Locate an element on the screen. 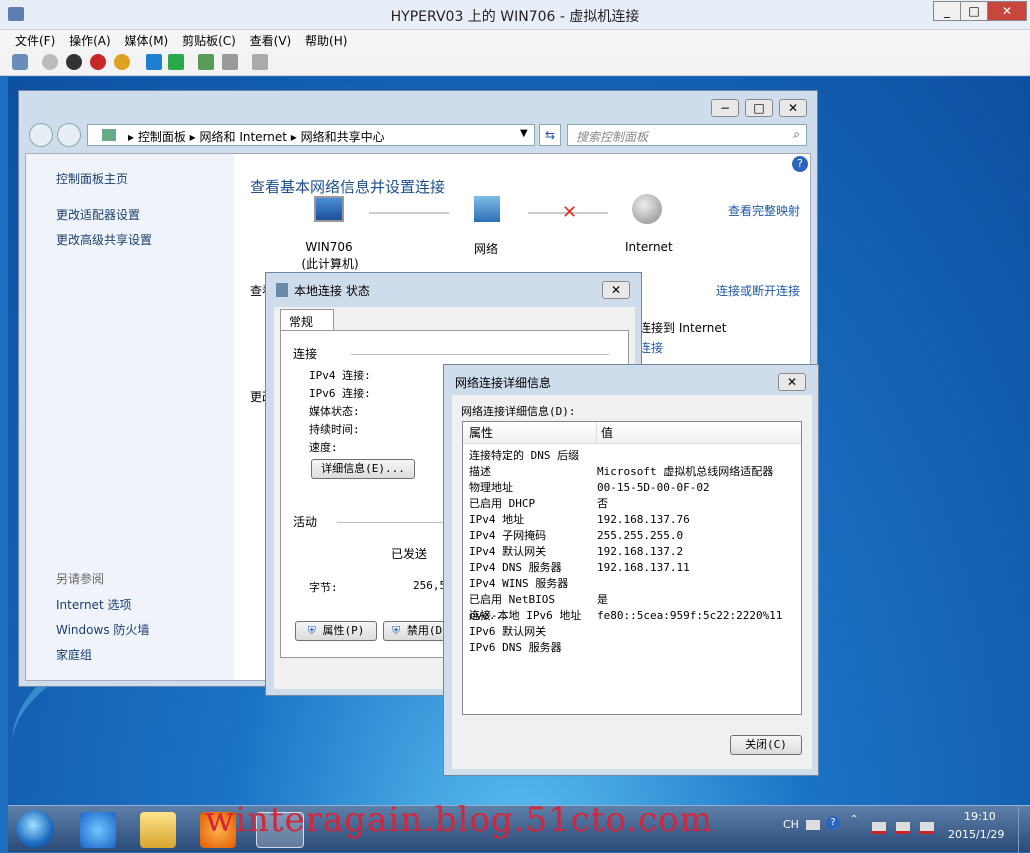 The height and width of the screenshot is (853, 1030). disconnected-x-icon: ✕ is located at coordinates (570, 212).